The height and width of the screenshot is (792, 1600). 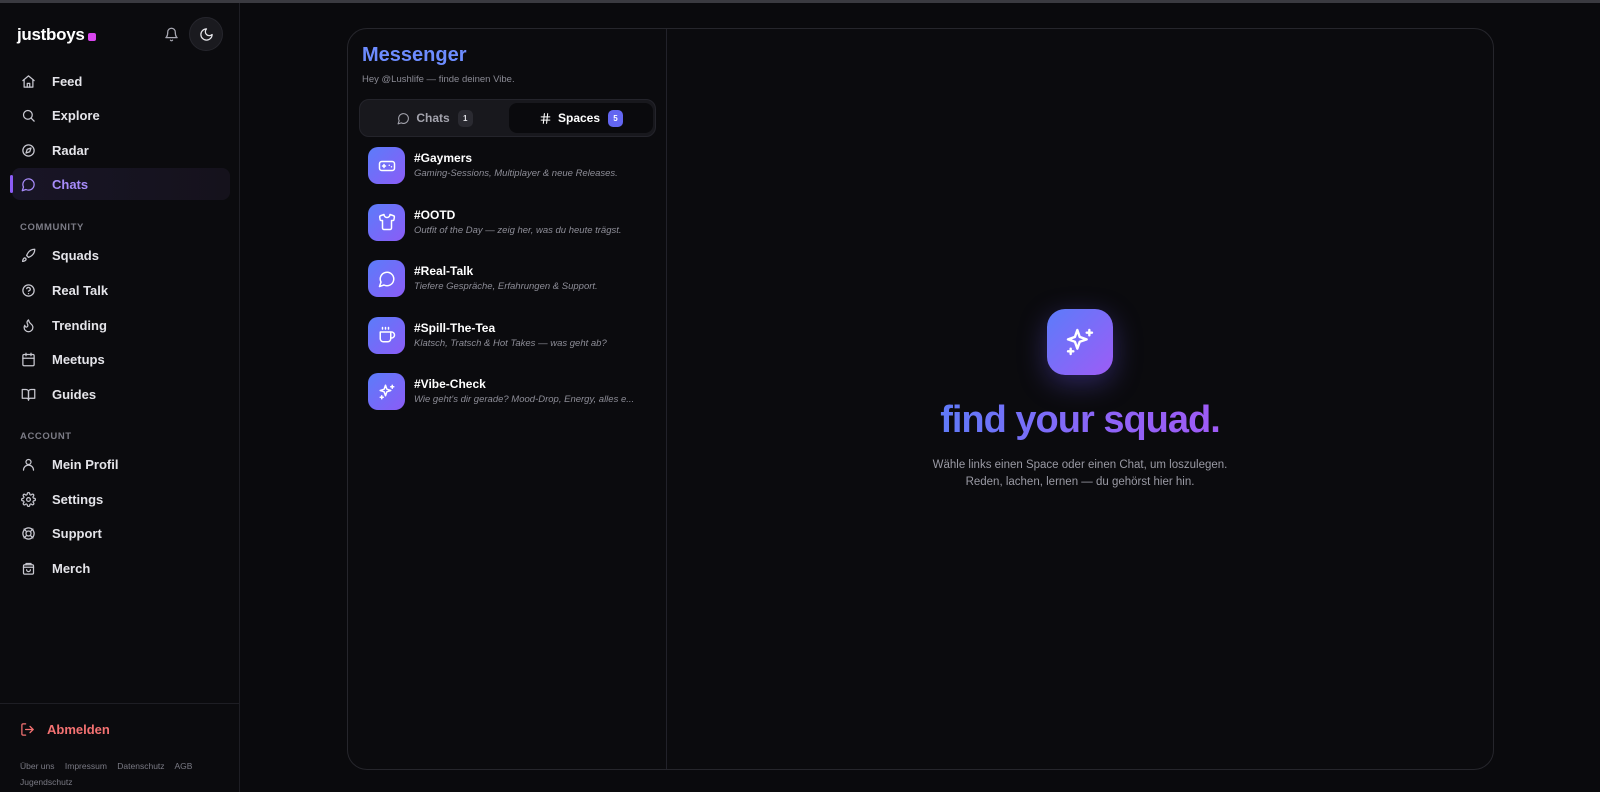 I want to click on hash-icon, so click(x=545, y=118).